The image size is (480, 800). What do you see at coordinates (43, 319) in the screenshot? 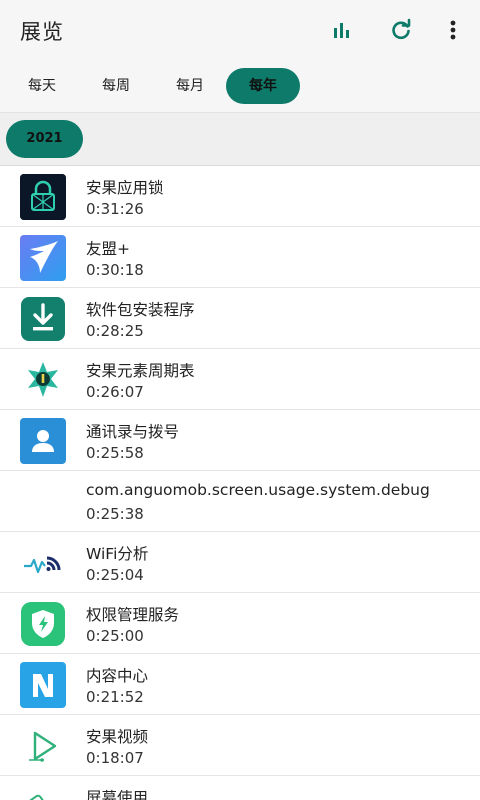
I see `package-installer-icon` at bounding box center [43, 319].